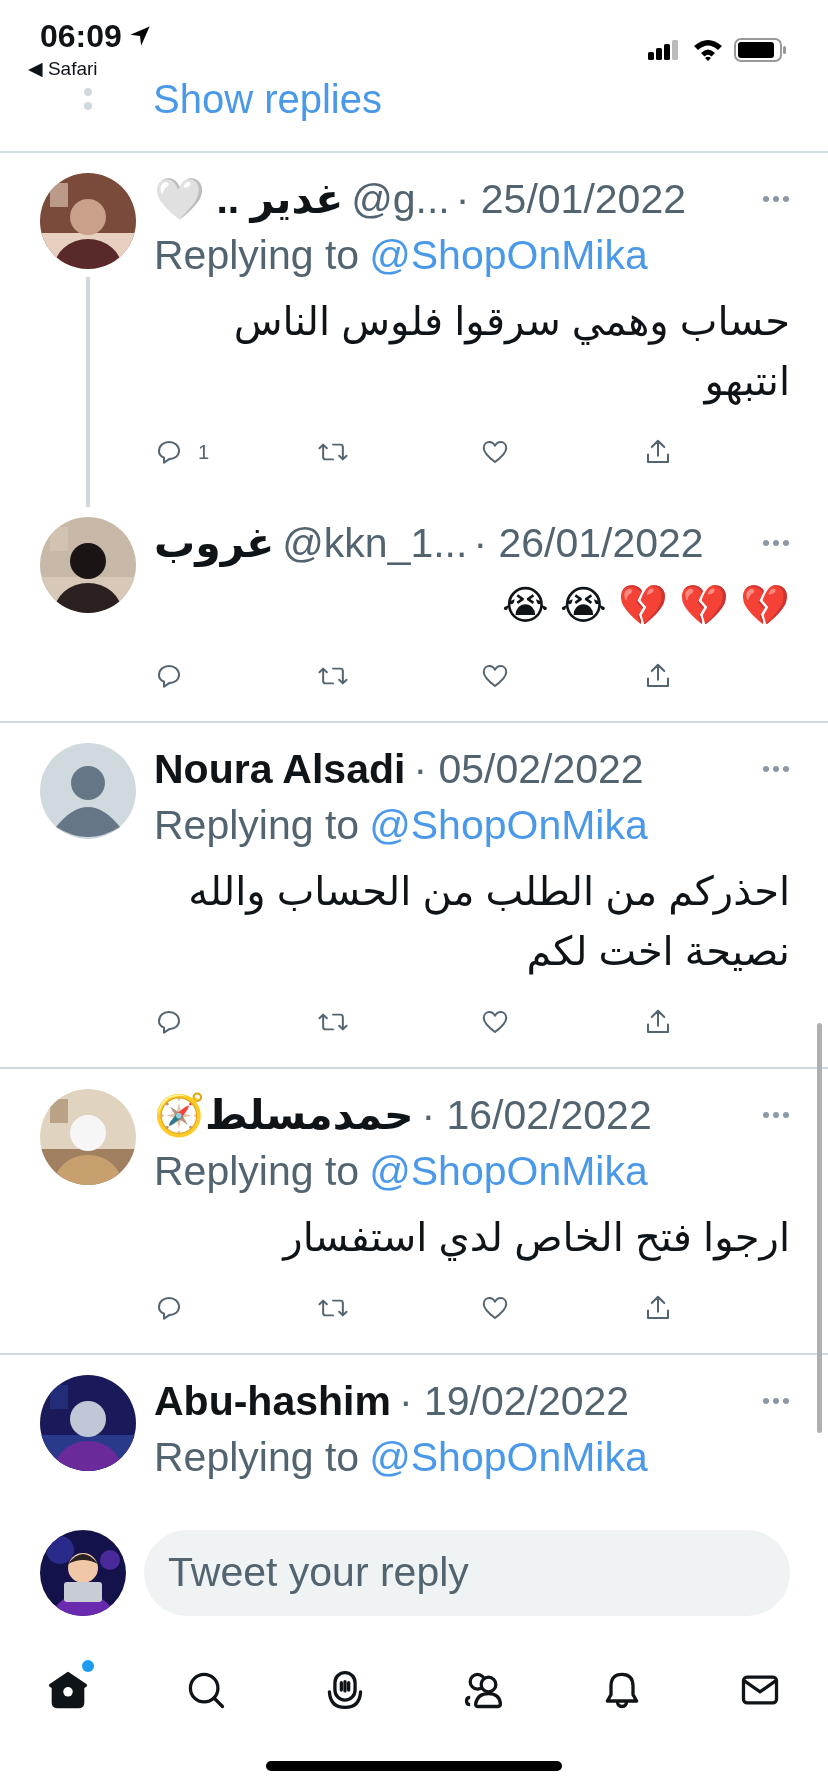 The width and height of the screenshot is (828, 1792). I want to click on tweet-date: · 19/02/2022, so click(514, 1401).